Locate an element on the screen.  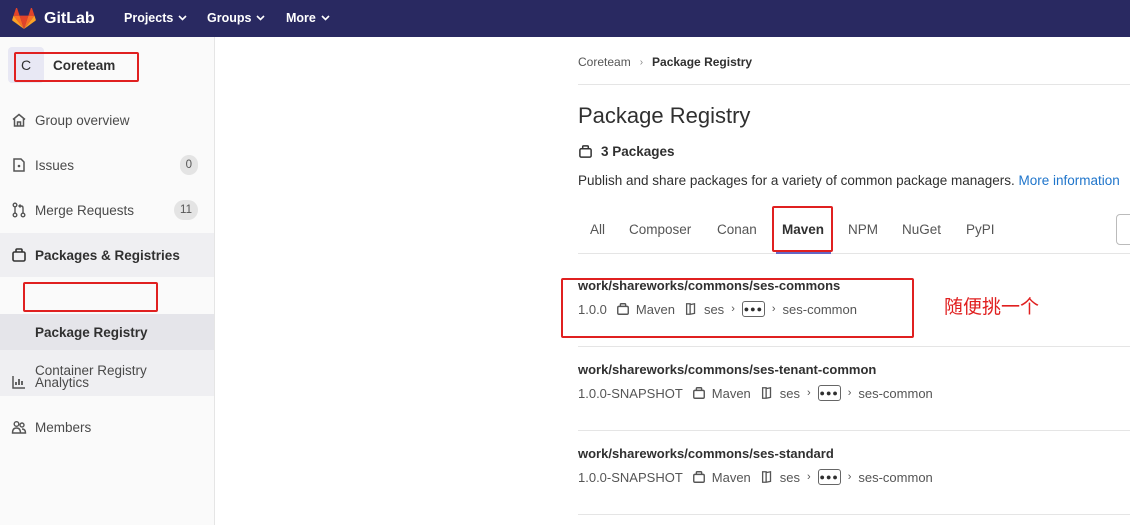
package-name-link: work/shareworks/commons/ses-commons is located at coordinates (709, 285).